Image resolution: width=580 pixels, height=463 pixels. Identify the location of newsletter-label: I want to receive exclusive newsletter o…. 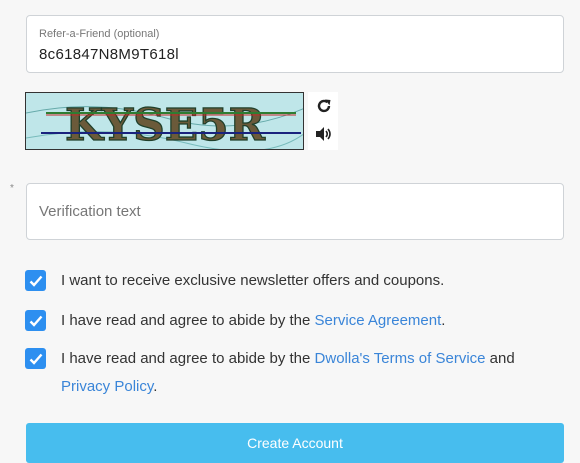
(253, 280).